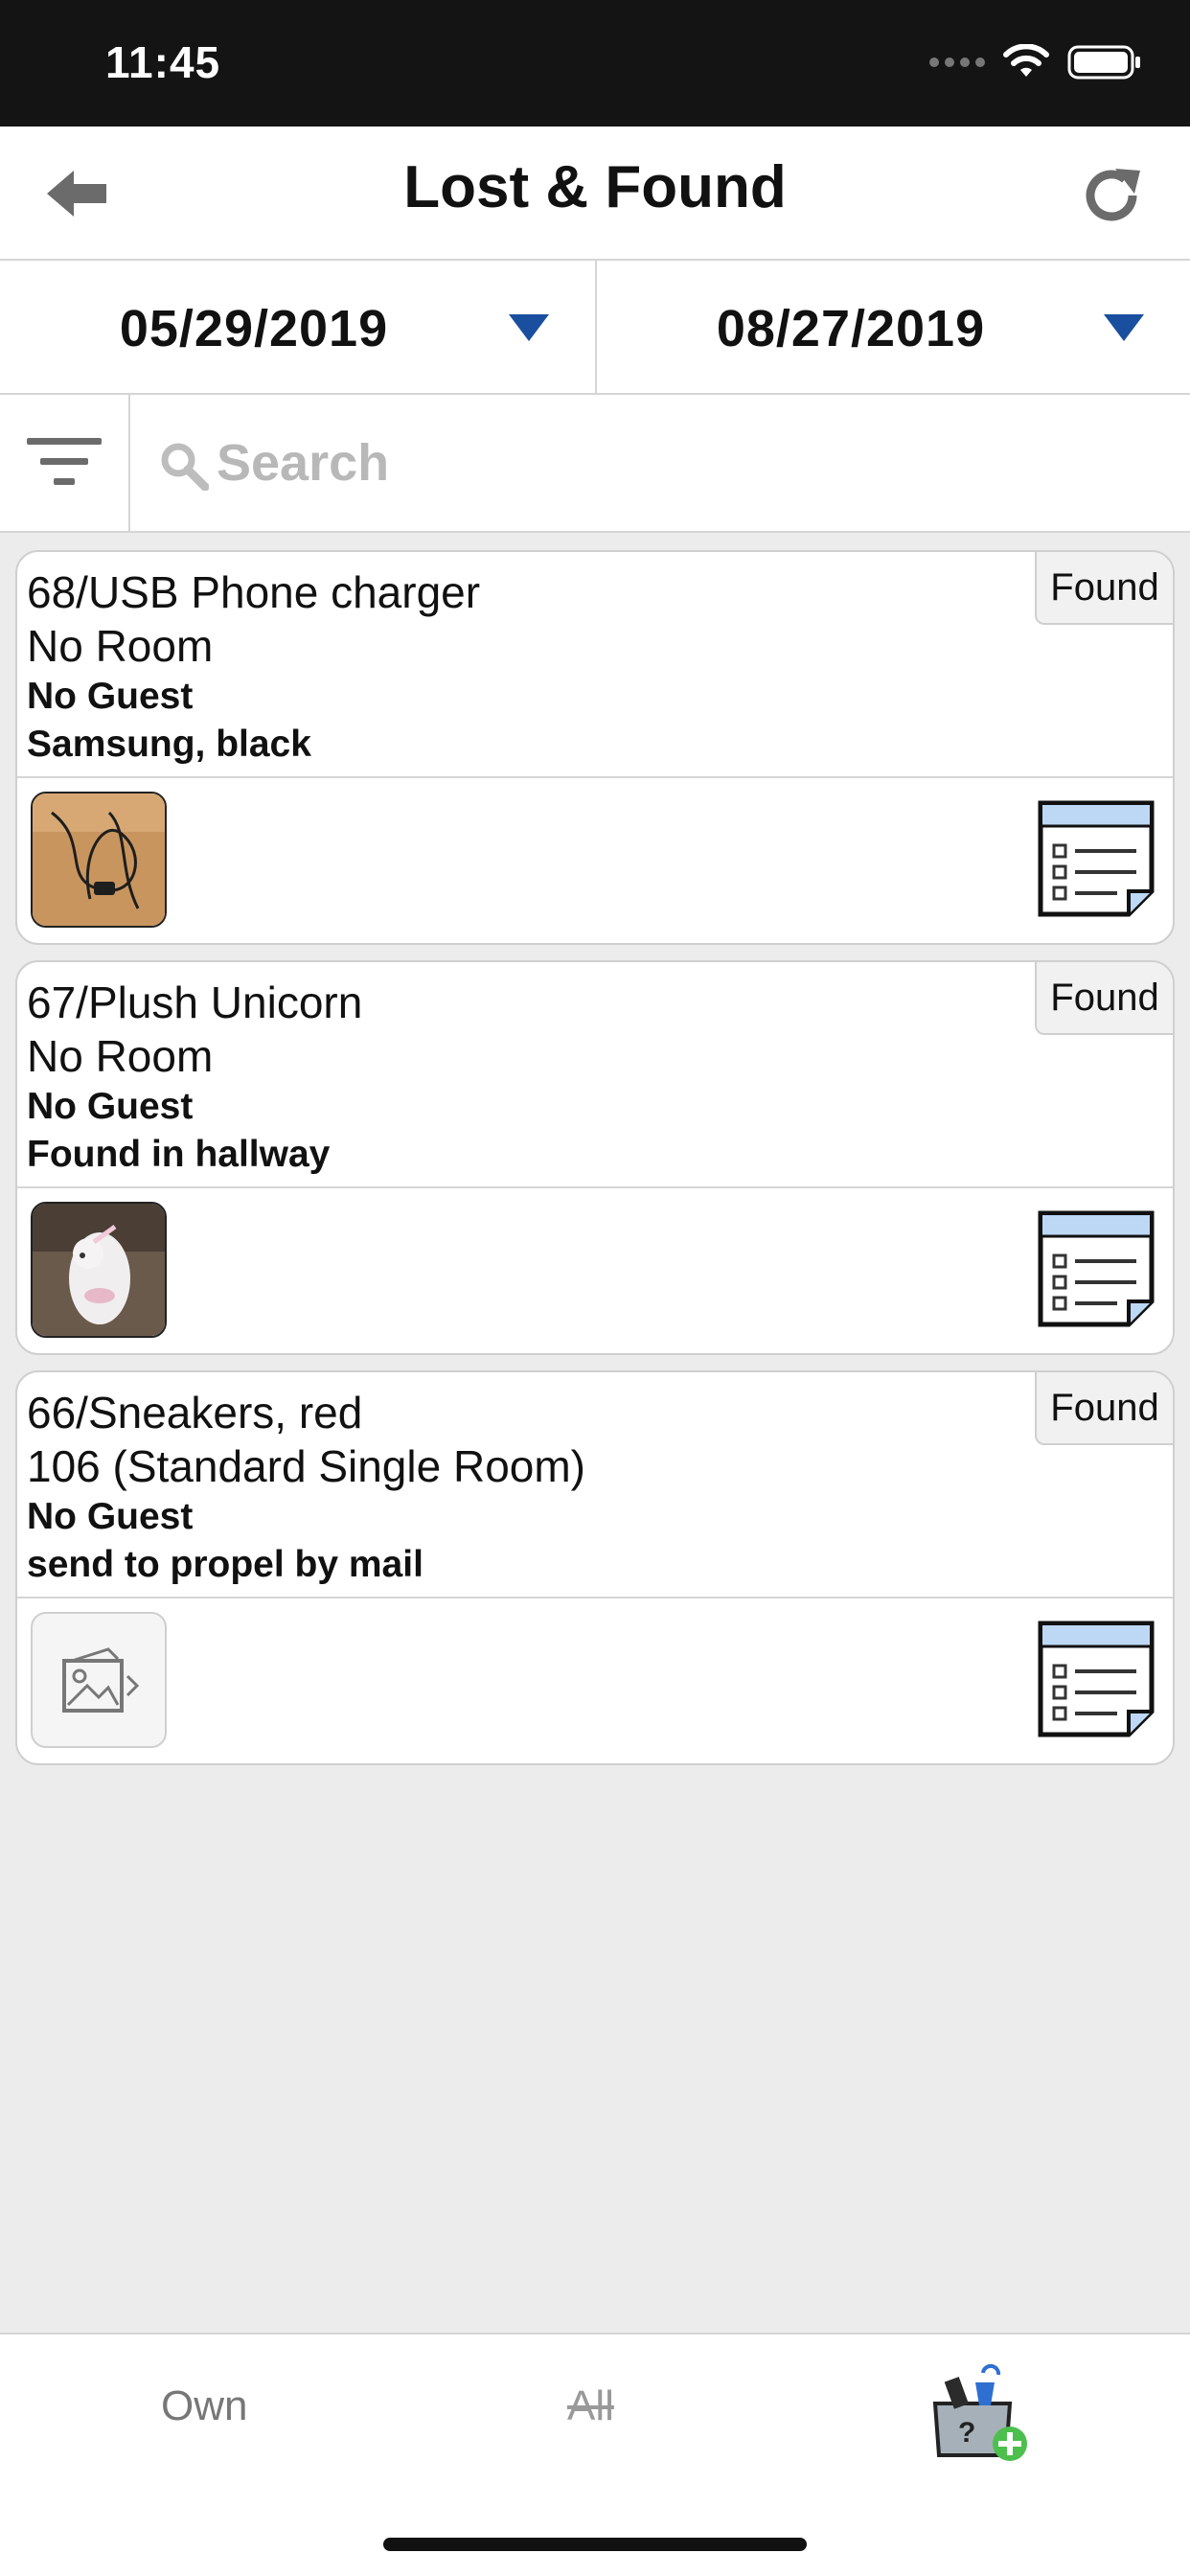 This screenshot has width=1190, height=2576. I want to click on add-lost-item-button: ?, so click(982, 2416).